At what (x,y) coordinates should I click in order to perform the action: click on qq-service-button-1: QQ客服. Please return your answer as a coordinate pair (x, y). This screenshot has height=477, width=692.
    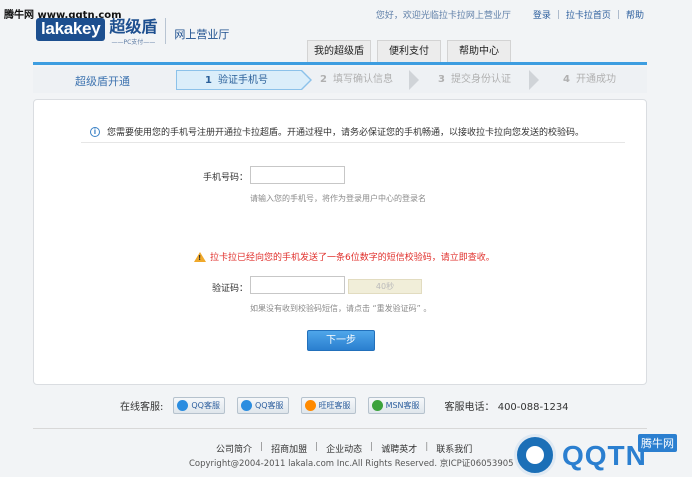
    Looking at the image, I should click on (199, 405).